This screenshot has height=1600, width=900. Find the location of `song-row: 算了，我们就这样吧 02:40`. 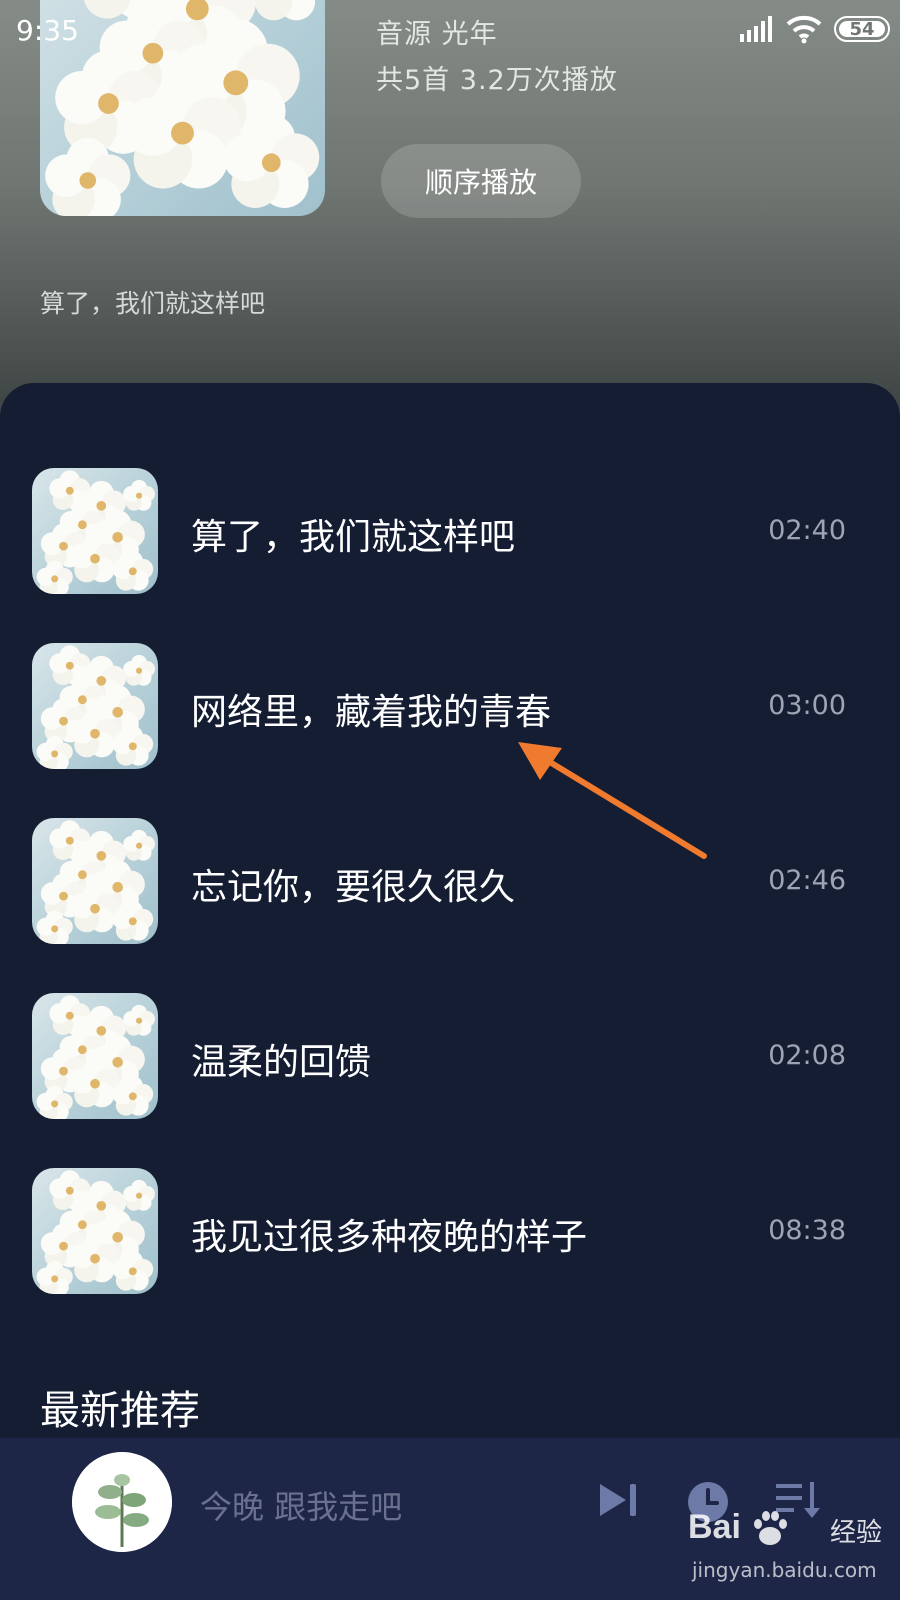

song-row: 算了，我们就这样吧 02:40 is located at coordinates (450, 531).